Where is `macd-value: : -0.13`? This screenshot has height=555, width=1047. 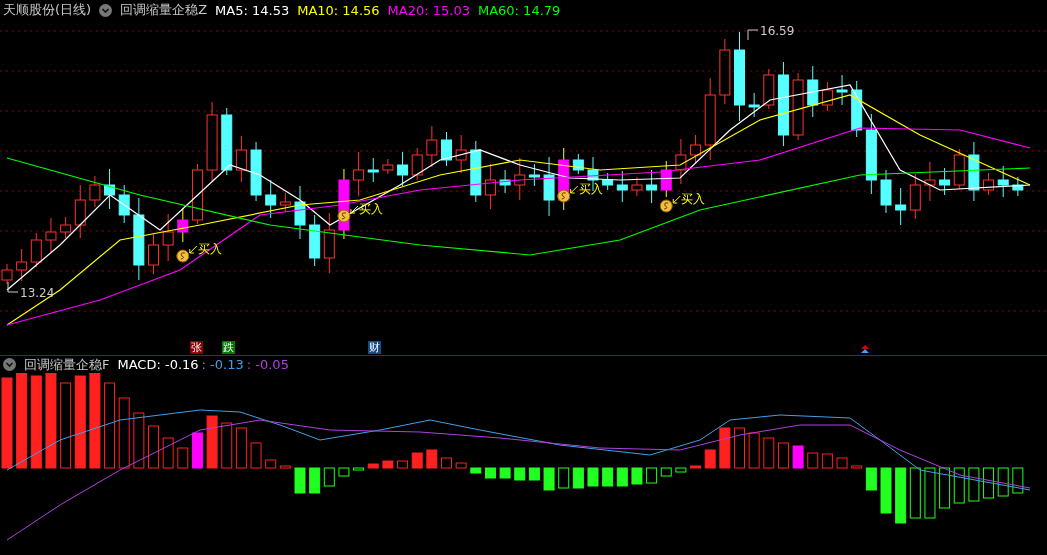 macd-value: : -0.13 is located at coordinates (222, 364).